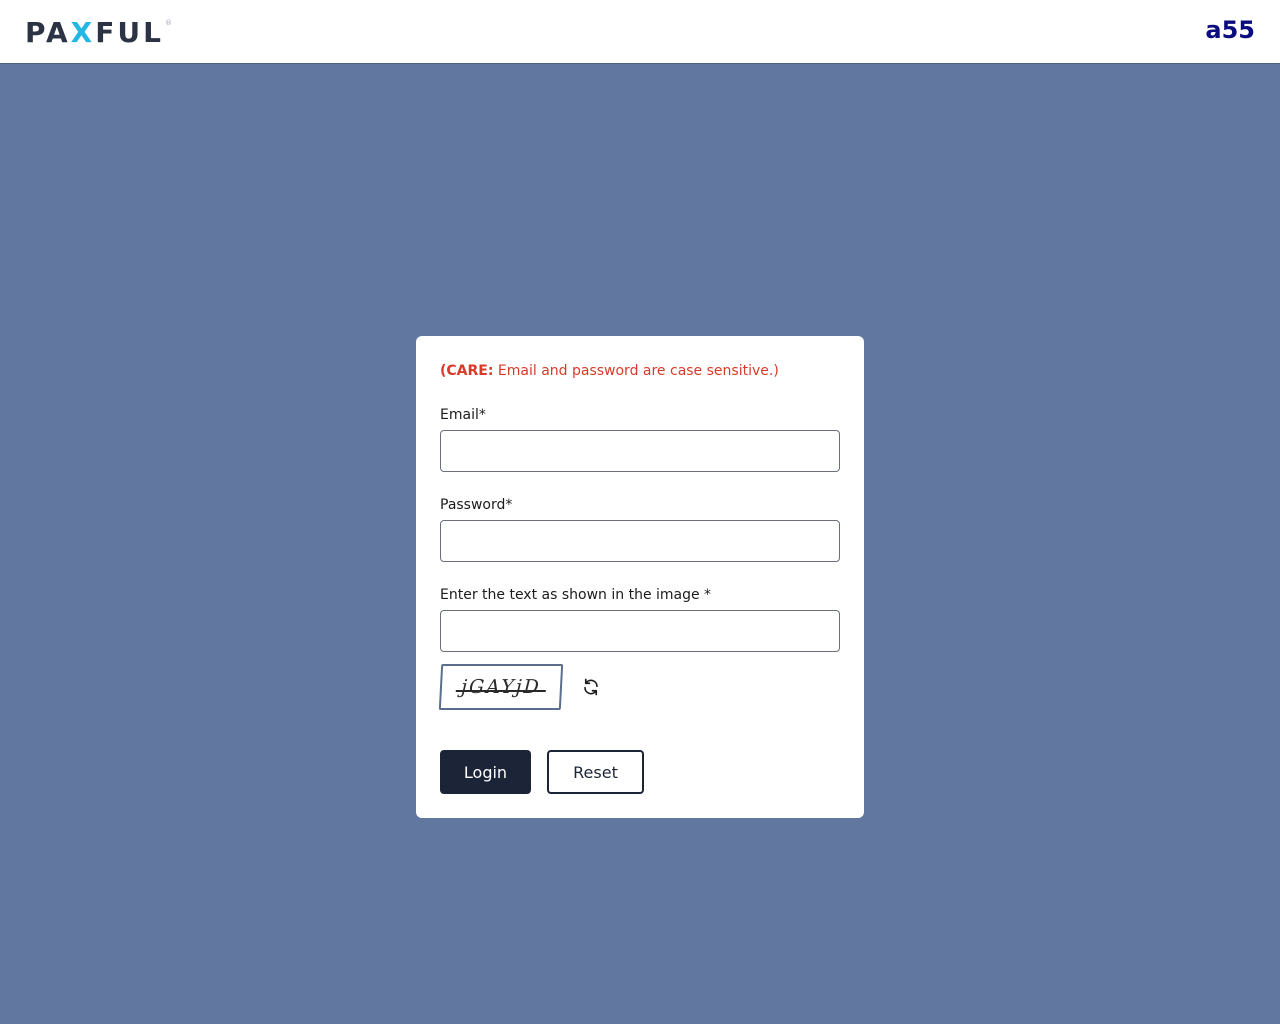 Image resolution: width=1280 pixels, height=1024 pixels. Describe the element at coordinates (591, 687) in the screenshot. I see `refresh-captcha-icon` at that location.